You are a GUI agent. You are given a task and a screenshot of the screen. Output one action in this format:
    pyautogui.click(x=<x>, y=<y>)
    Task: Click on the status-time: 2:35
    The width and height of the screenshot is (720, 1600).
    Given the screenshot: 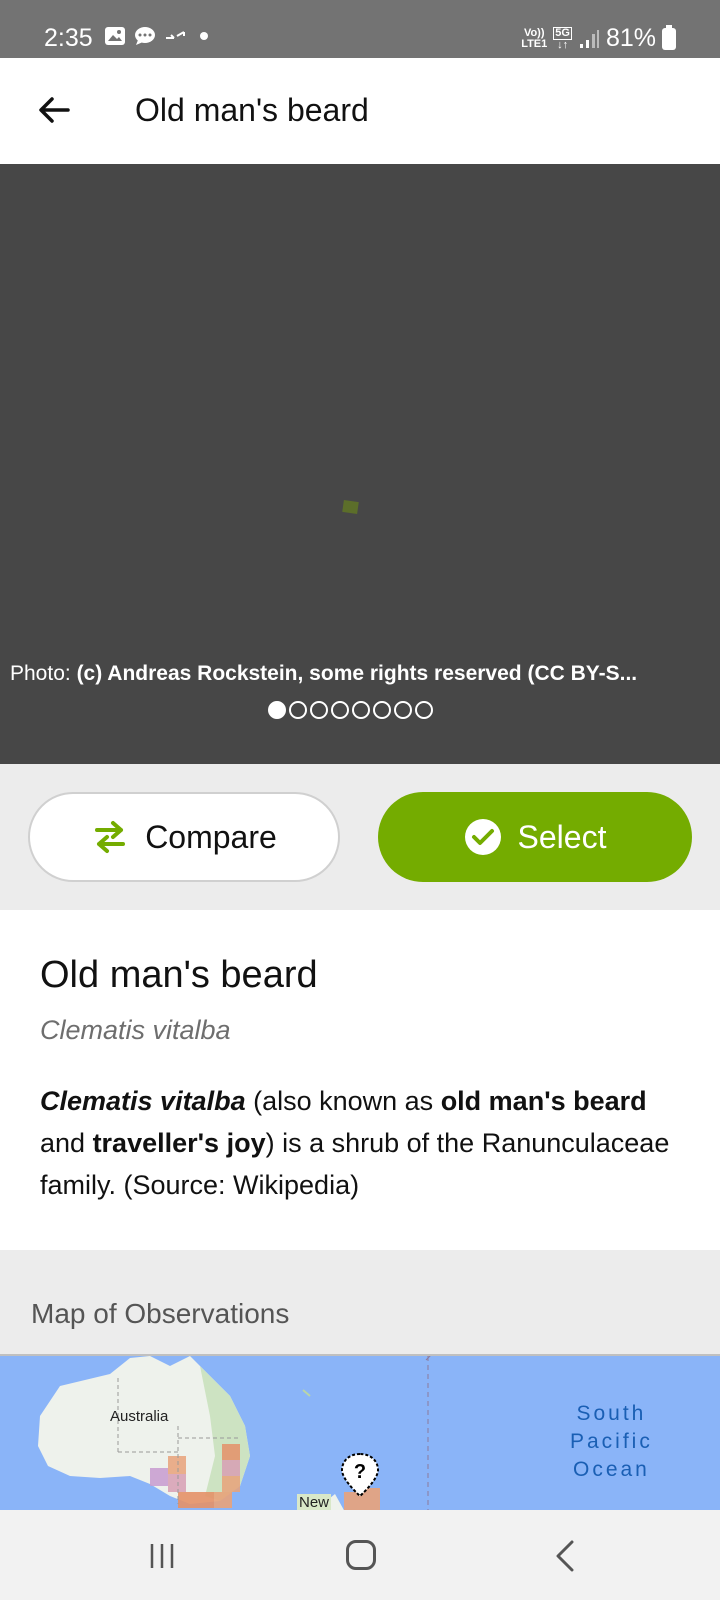 What is the action you would take?
    pyautogui.click(x=68, y=38)
    